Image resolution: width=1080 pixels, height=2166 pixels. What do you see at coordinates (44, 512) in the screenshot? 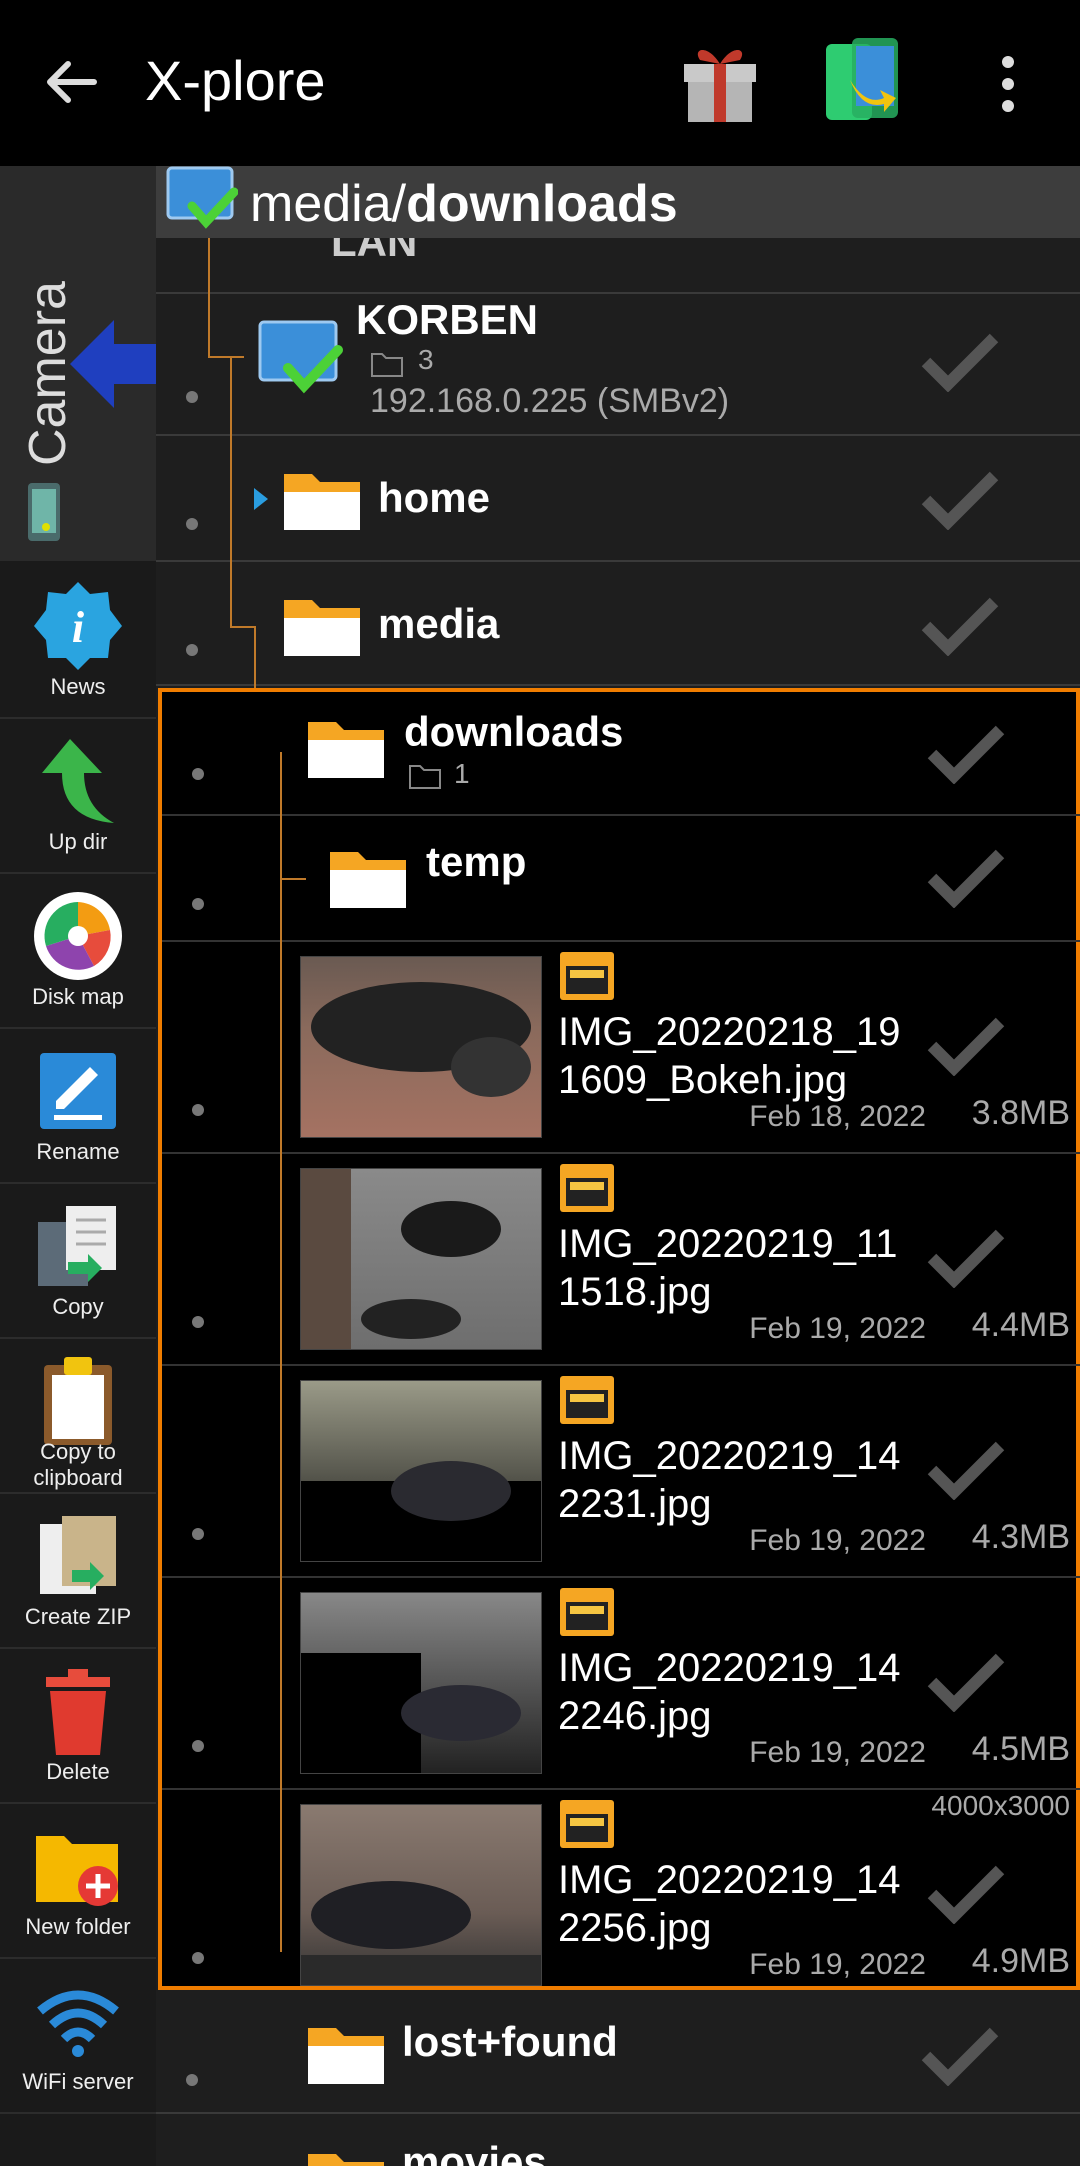
I see `phone-icon` at bounding box center [44, 512].